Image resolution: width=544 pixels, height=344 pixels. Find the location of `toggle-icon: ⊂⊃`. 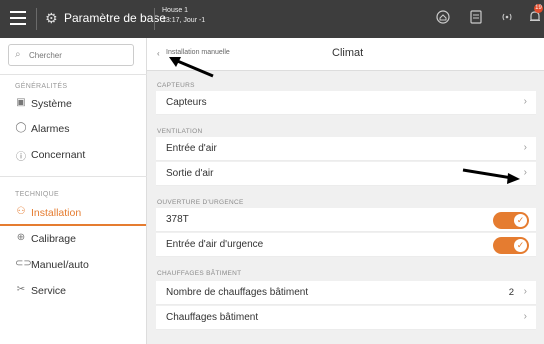

toggle-icon: ⊂⊃ is located at coordinates (23, 263).